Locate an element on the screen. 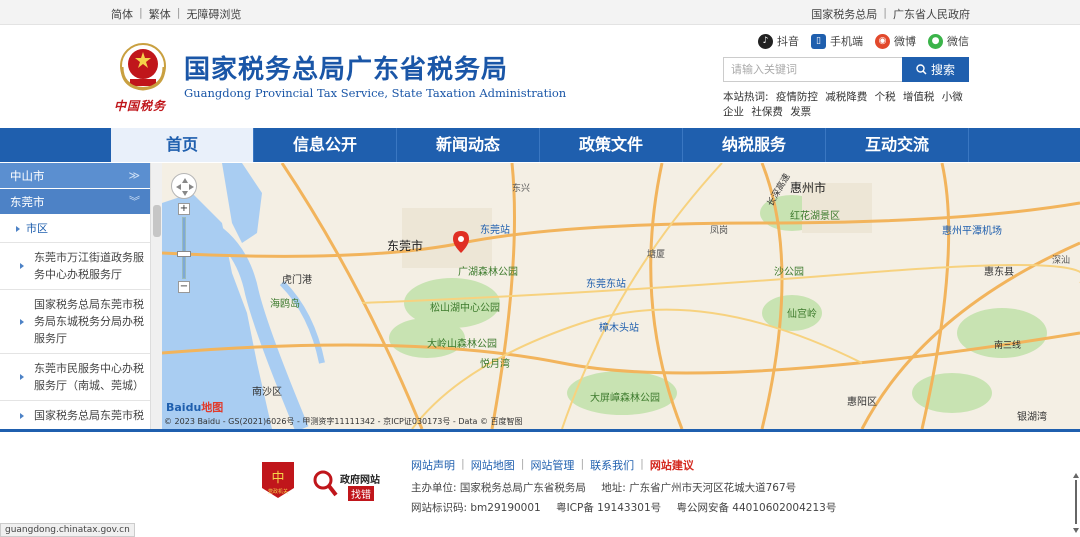 The height and width of the screenshot is (537, 1080). map-pan-icon is located at coordinates (184, 186).